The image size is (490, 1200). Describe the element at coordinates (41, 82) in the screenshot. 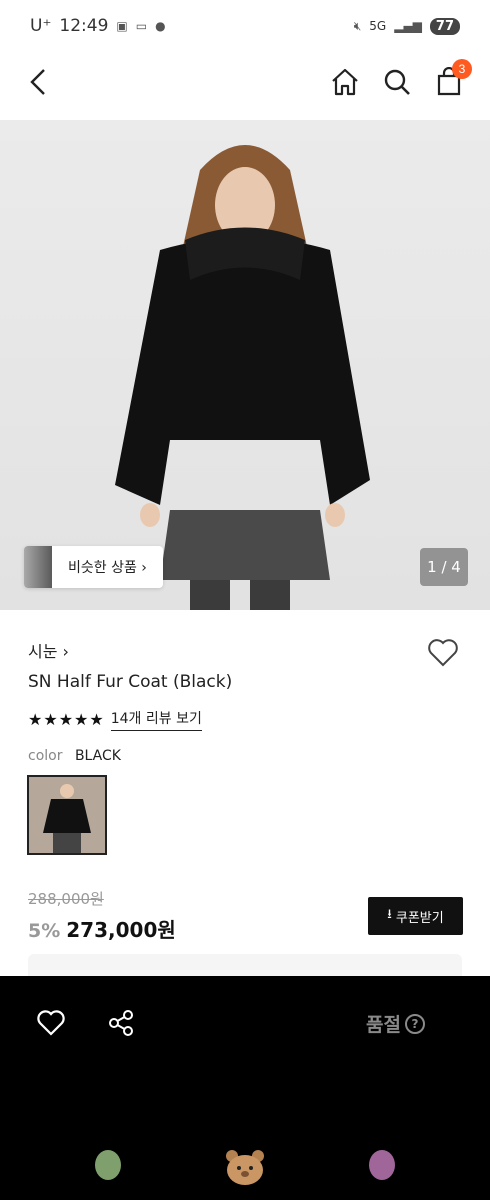

I see `back-icon` at that location.